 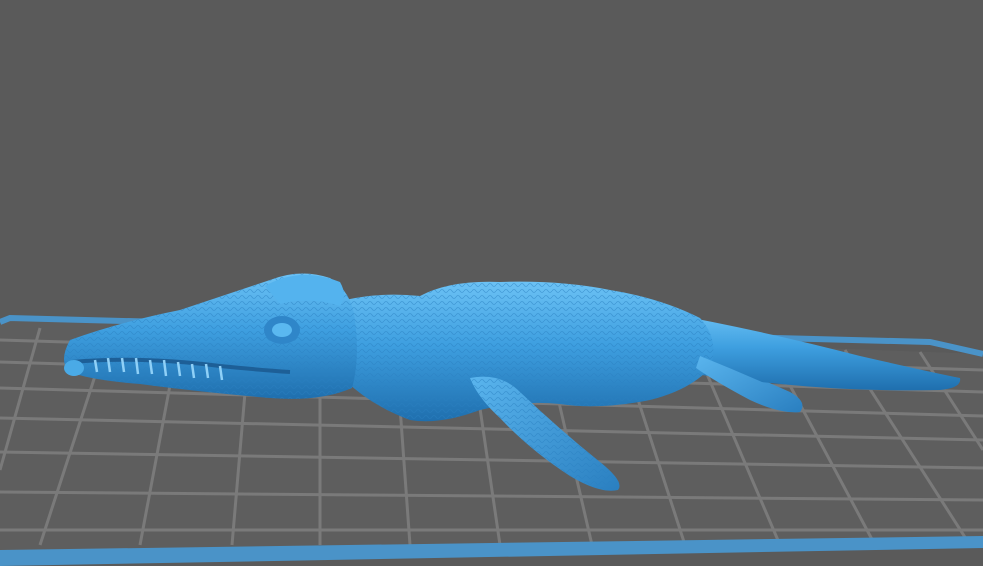 I want to click on model-snout-tip, so click(x=74, y=368).